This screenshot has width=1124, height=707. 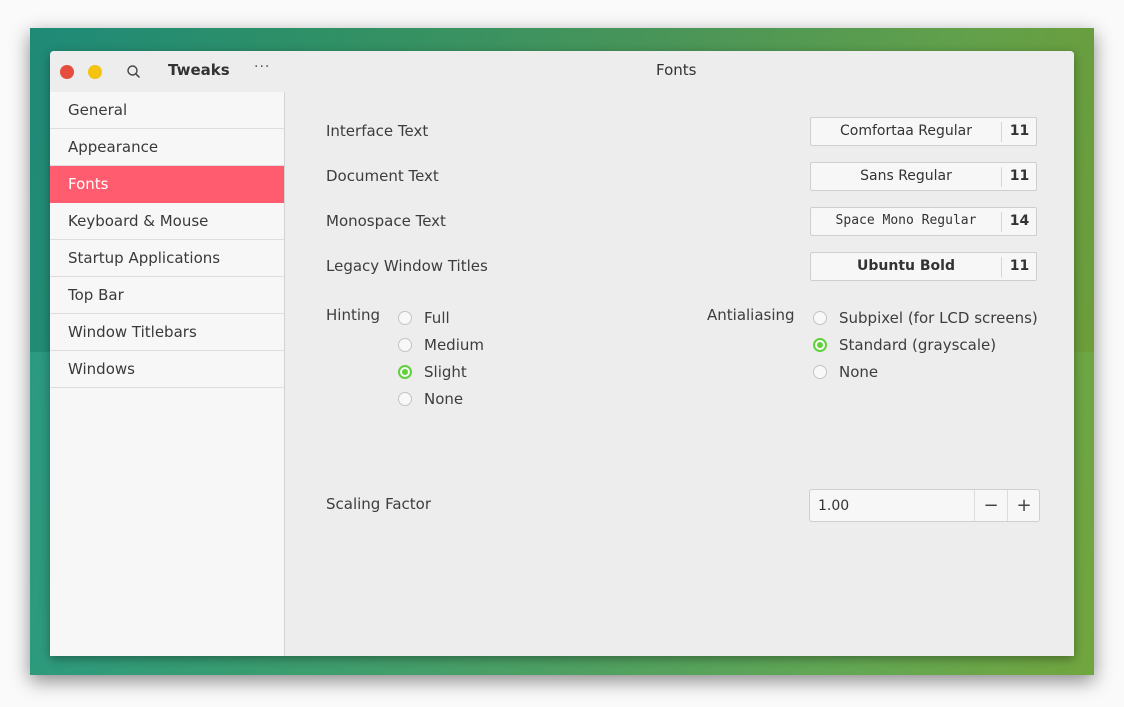 I want to click on document-font-size: 11, so click(x=1019, y=176).